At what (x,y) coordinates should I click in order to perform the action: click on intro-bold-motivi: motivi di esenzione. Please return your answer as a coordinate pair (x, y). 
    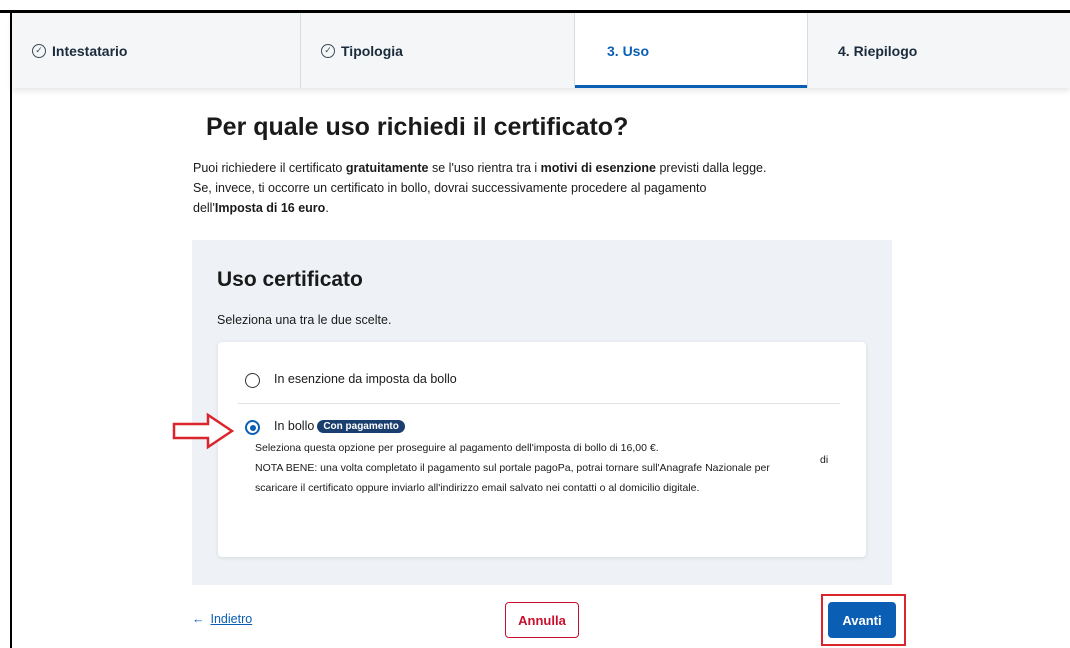
    Looking at the image, I should click on (598, 168).